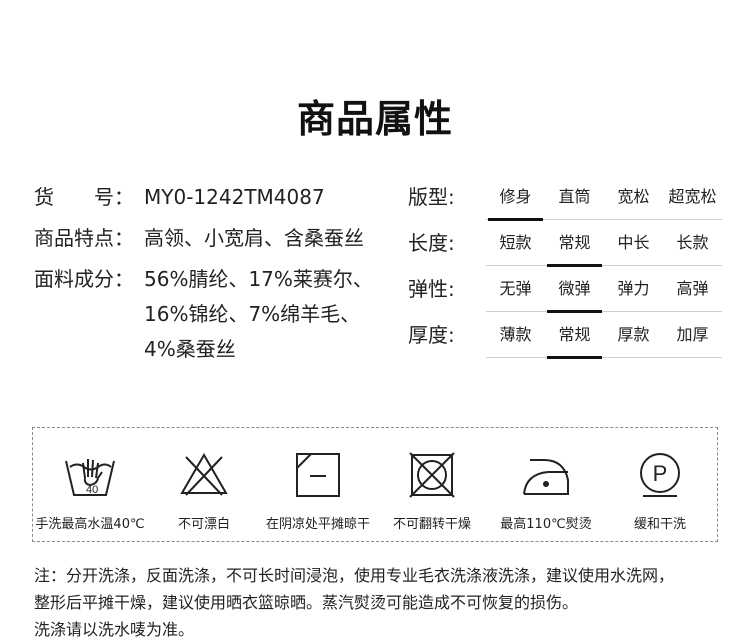  What do you see at coordinates (574, 292) in the screenshot?
I see `attribute-option: 微弹` at bounding box center [574, 292].